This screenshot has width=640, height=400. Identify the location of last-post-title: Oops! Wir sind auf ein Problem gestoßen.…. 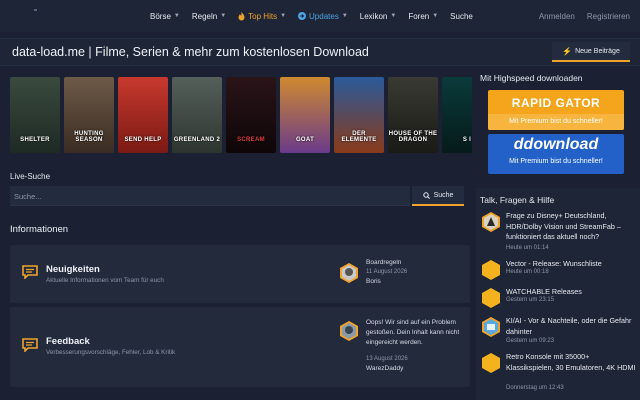
(416, 333).